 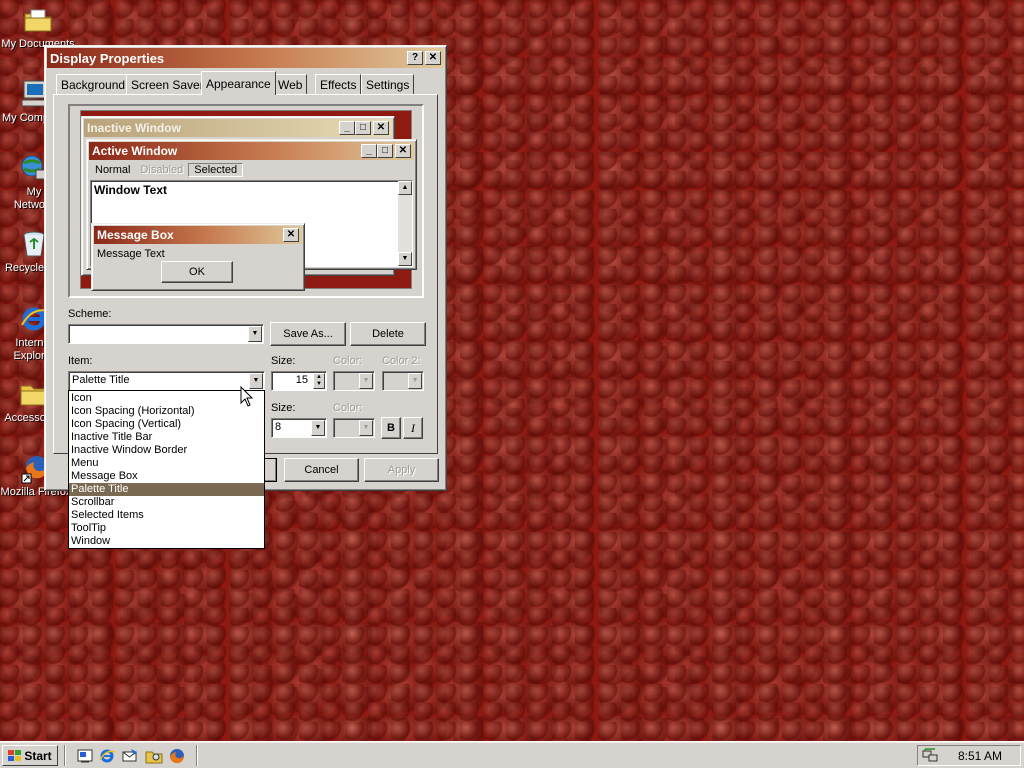 I want to click on tab-label: Effects, so click(x=338, y=84).